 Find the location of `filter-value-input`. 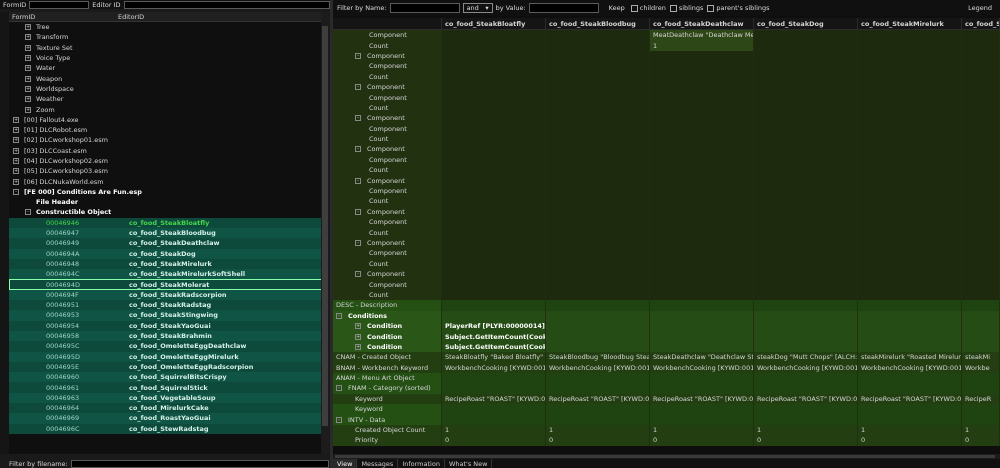

filter-value-input is located at coordinates (563, 8).